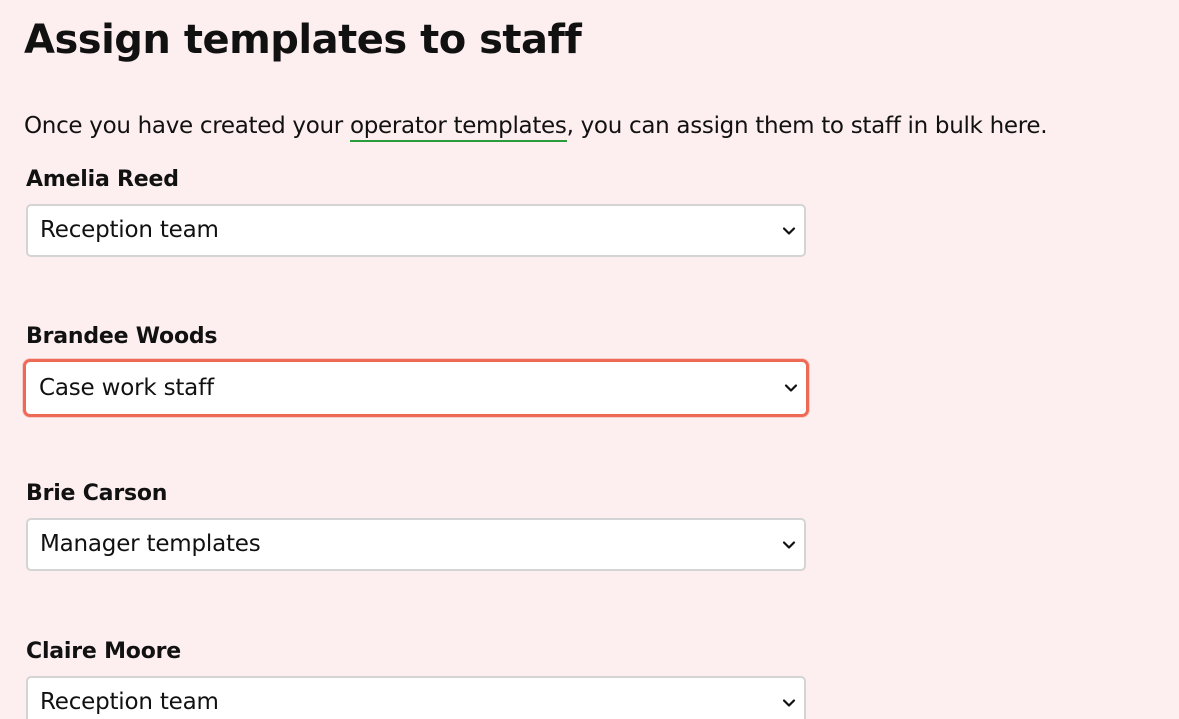  I want to click on page-title: Assign templates to staff, so click(303, 40).